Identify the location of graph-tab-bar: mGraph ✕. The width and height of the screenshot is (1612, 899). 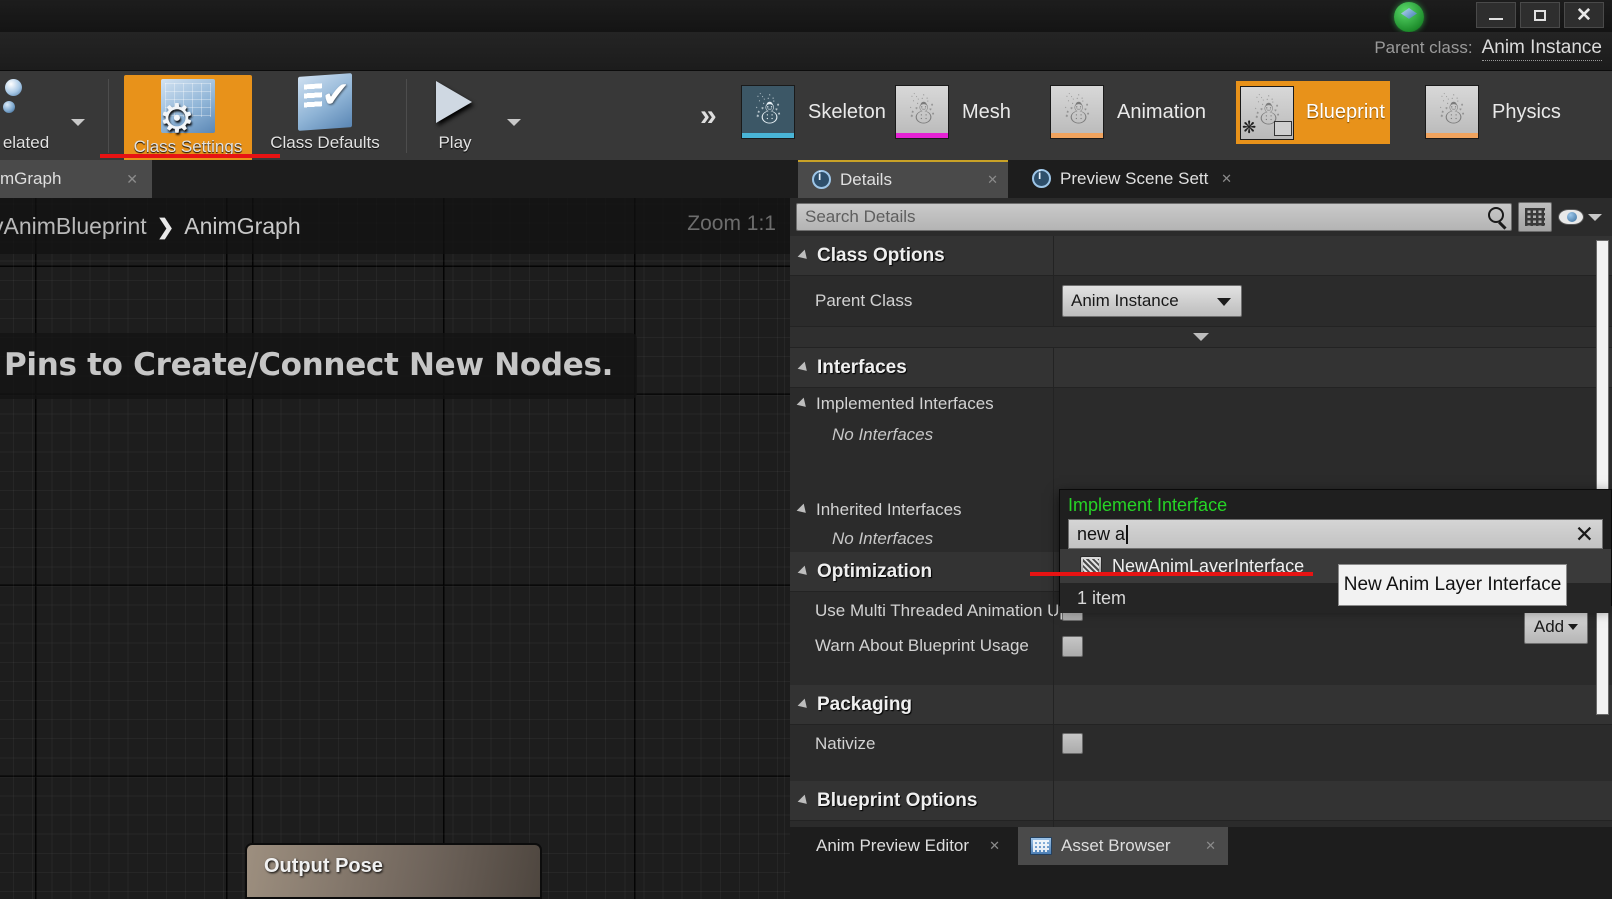
(395, 179).